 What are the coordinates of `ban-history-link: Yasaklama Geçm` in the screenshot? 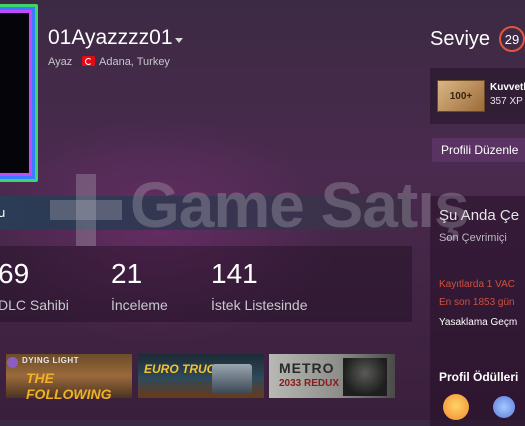 It's located at (478, 322).